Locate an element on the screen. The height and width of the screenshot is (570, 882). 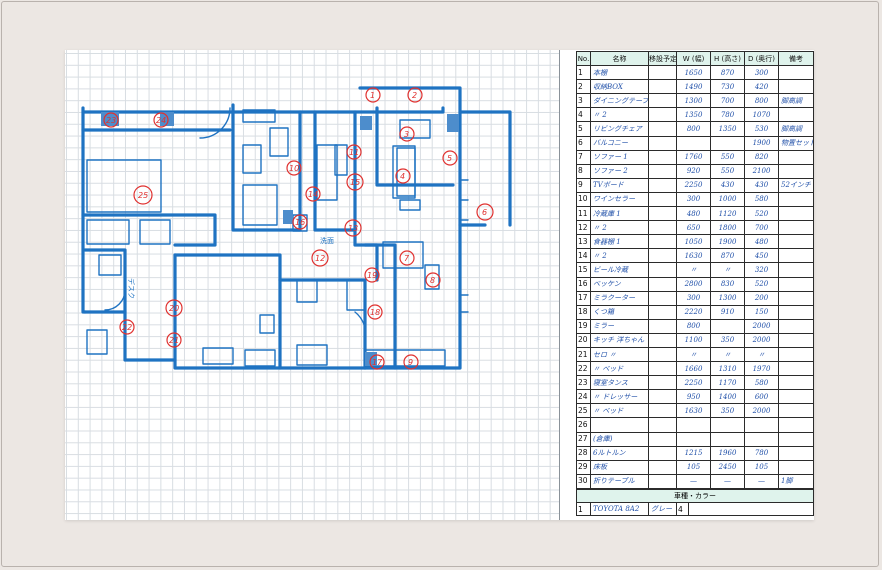
table-row: 25 〃 ベッド 1630 350 2000 is located at coordinates (695, 411).